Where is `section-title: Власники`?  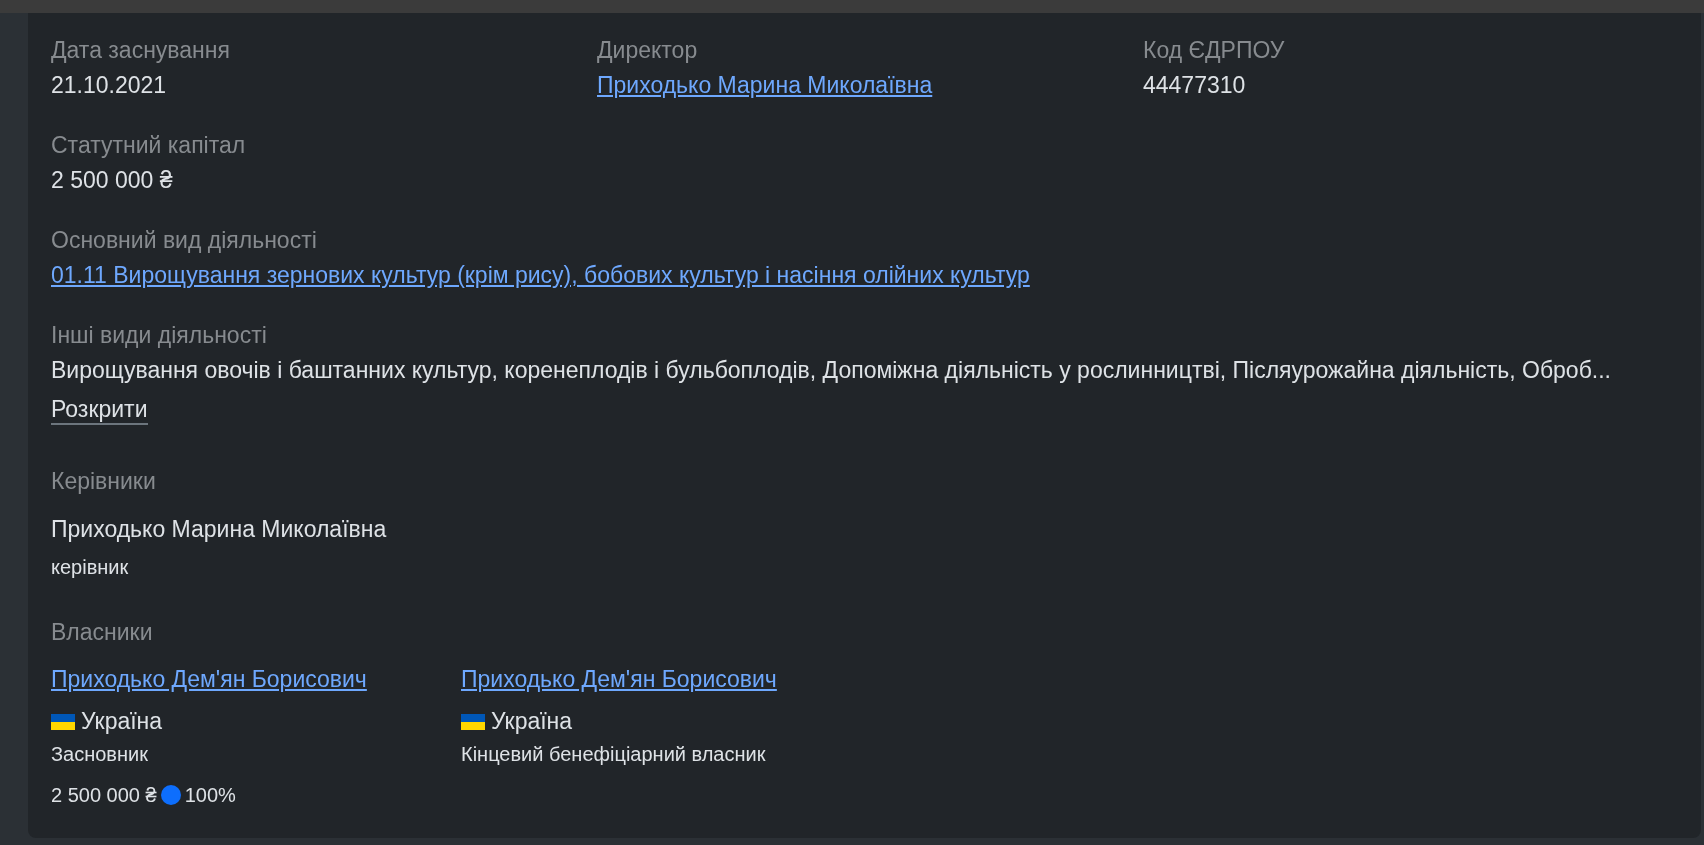 section-title: Власники is located at coordinates (102, 632).